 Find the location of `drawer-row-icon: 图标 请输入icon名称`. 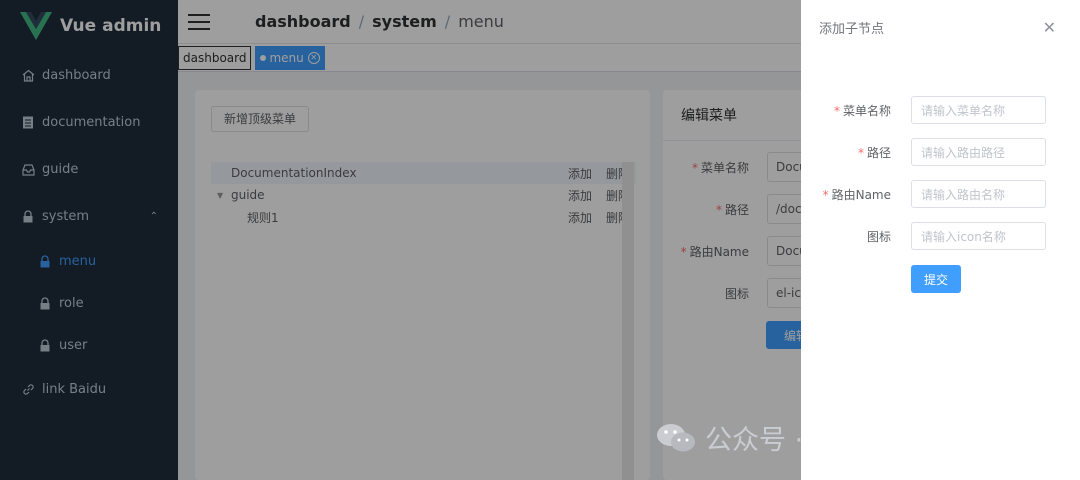

drawer-row-icon: 图标 请输入icon名称 is located at coordinates (940, 236).